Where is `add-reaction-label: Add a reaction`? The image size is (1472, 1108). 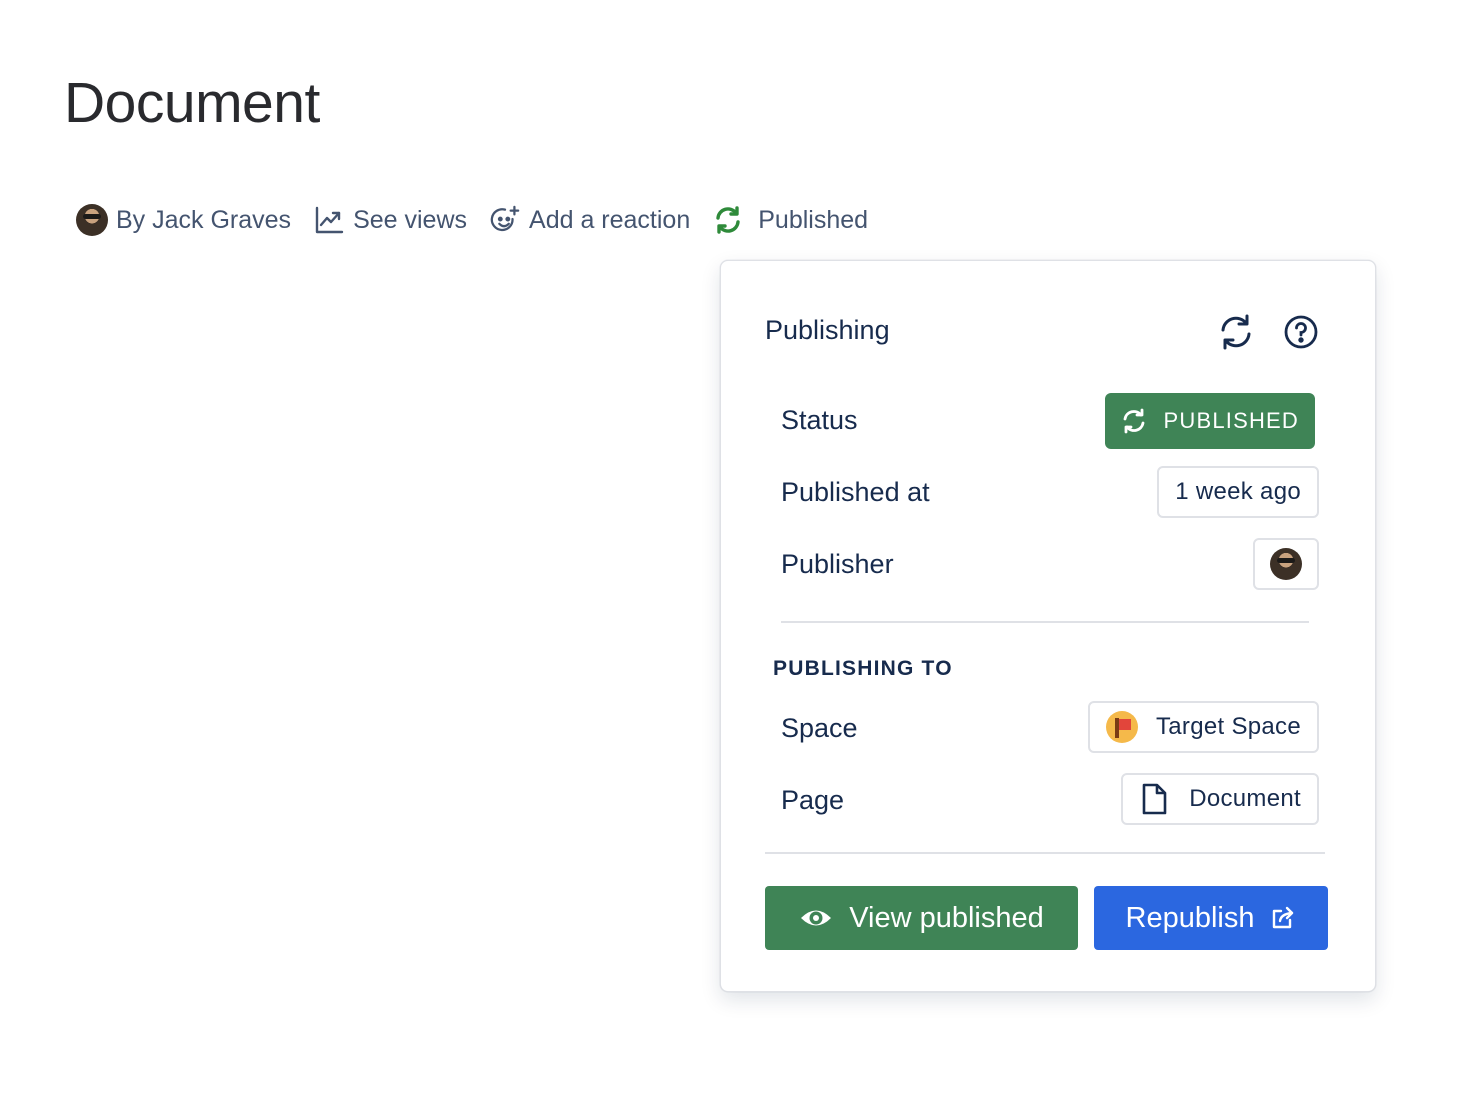
add-reaction-label: Add a reaction is located at coordinates (610, 219).